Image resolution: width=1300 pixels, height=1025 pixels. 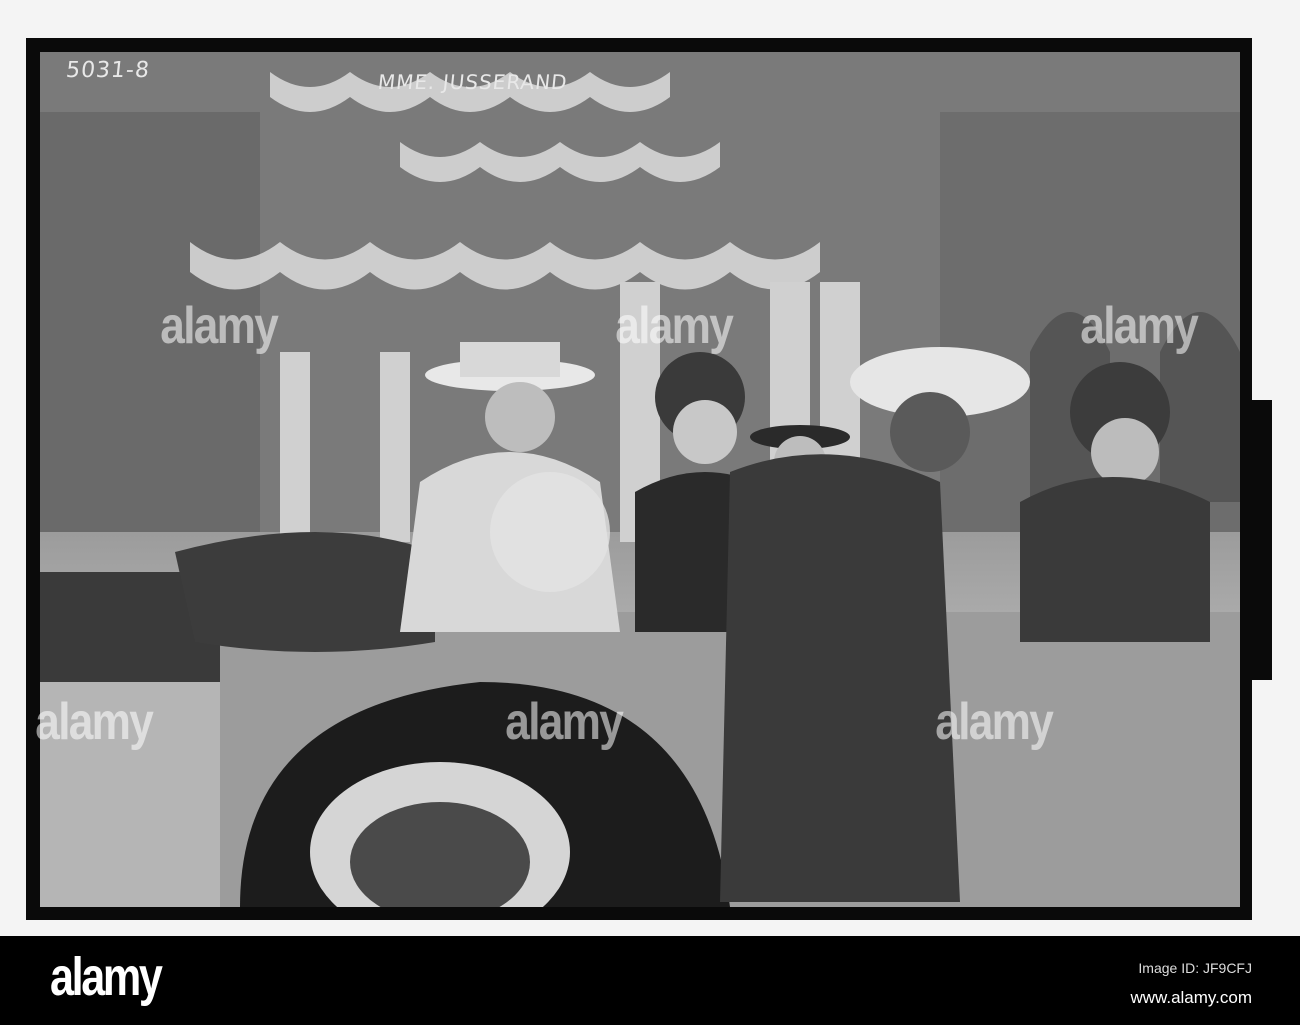 I want to click on alamy-logo: alamy, so click(x=106, y=977).